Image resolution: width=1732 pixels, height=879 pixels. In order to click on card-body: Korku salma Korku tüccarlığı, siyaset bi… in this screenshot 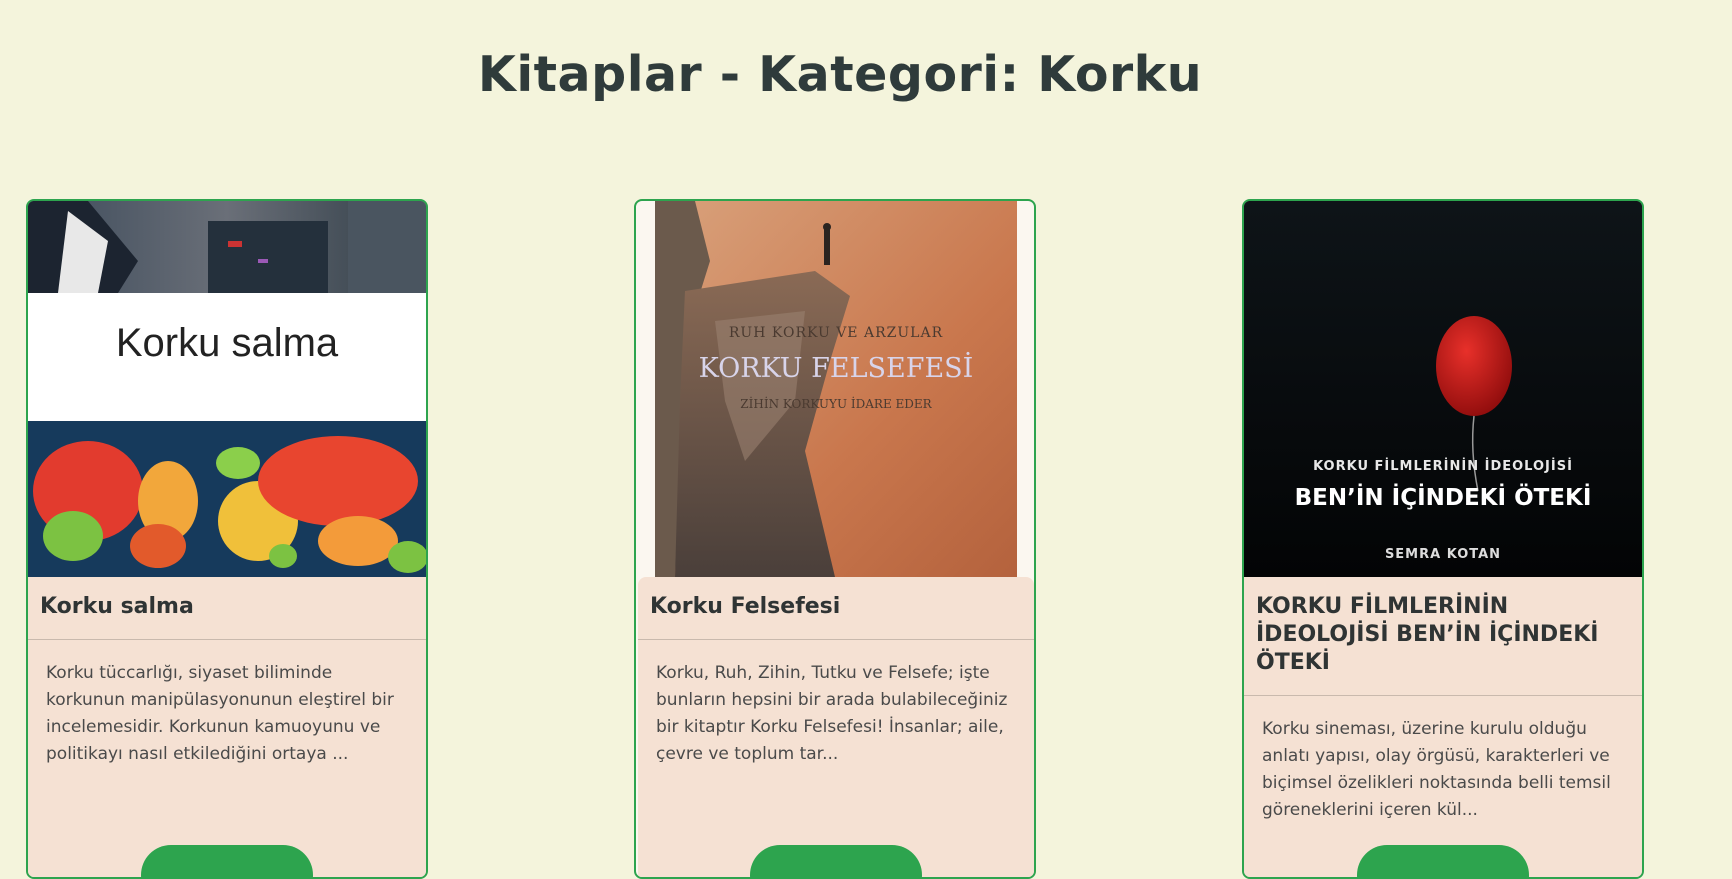, I will do `click(227, 727)`.